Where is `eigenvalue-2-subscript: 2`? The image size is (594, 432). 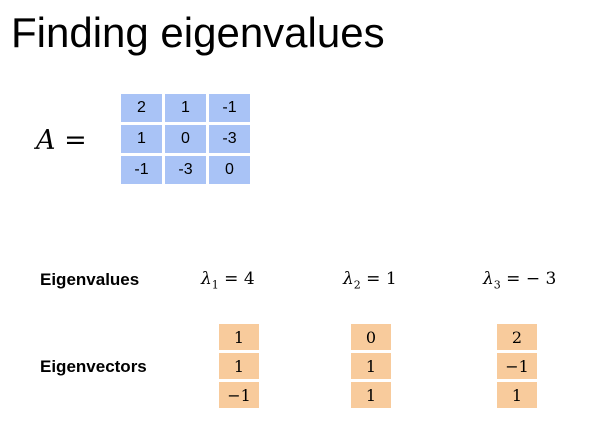 eigenvalue-2-subscript: 2 is located at coordinates (357, 285).